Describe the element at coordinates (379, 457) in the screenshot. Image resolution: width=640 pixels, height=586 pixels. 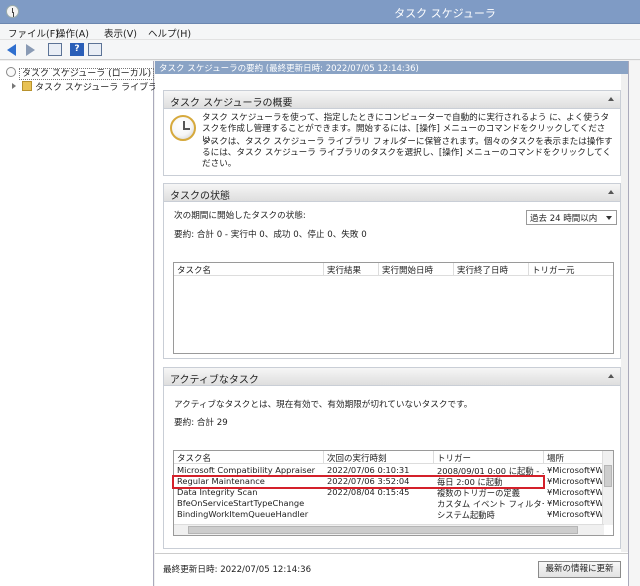
I see `col-next-run: 次回の実行時刻` at that location.